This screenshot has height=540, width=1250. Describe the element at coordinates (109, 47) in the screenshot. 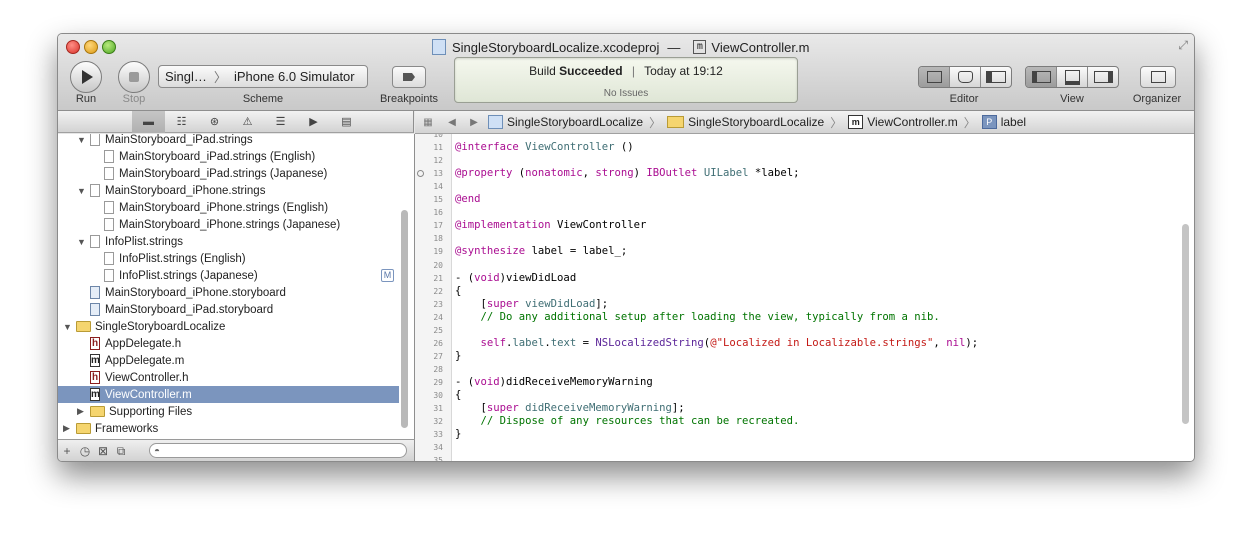

I see `zoom-window-button` at that location.